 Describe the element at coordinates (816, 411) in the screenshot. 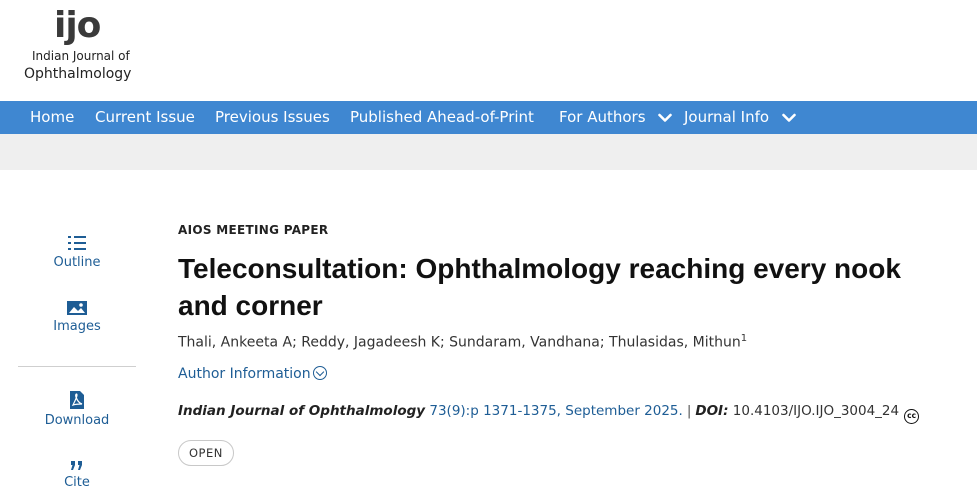

I see `doi-value: 10.4103/IJO.IJO_3004_24` at that location.